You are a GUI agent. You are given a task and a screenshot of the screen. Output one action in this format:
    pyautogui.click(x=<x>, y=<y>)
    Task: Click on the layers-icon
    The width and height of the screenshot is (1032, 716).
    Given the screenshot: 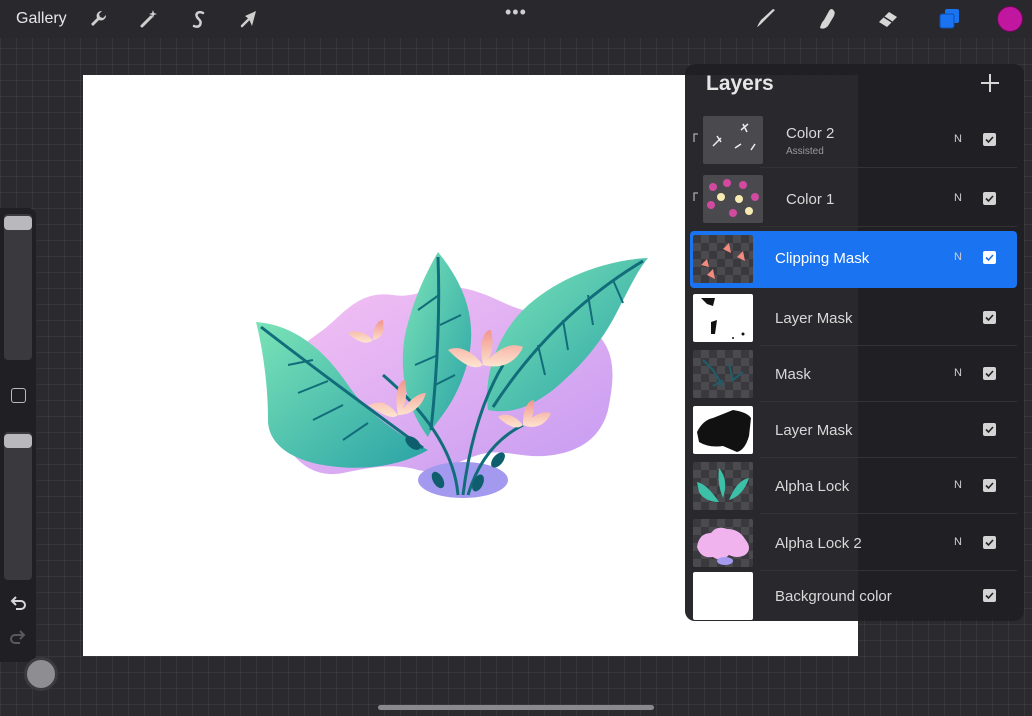 What is the action you would take?
    pyautogui.click(x=949, y=19)
    